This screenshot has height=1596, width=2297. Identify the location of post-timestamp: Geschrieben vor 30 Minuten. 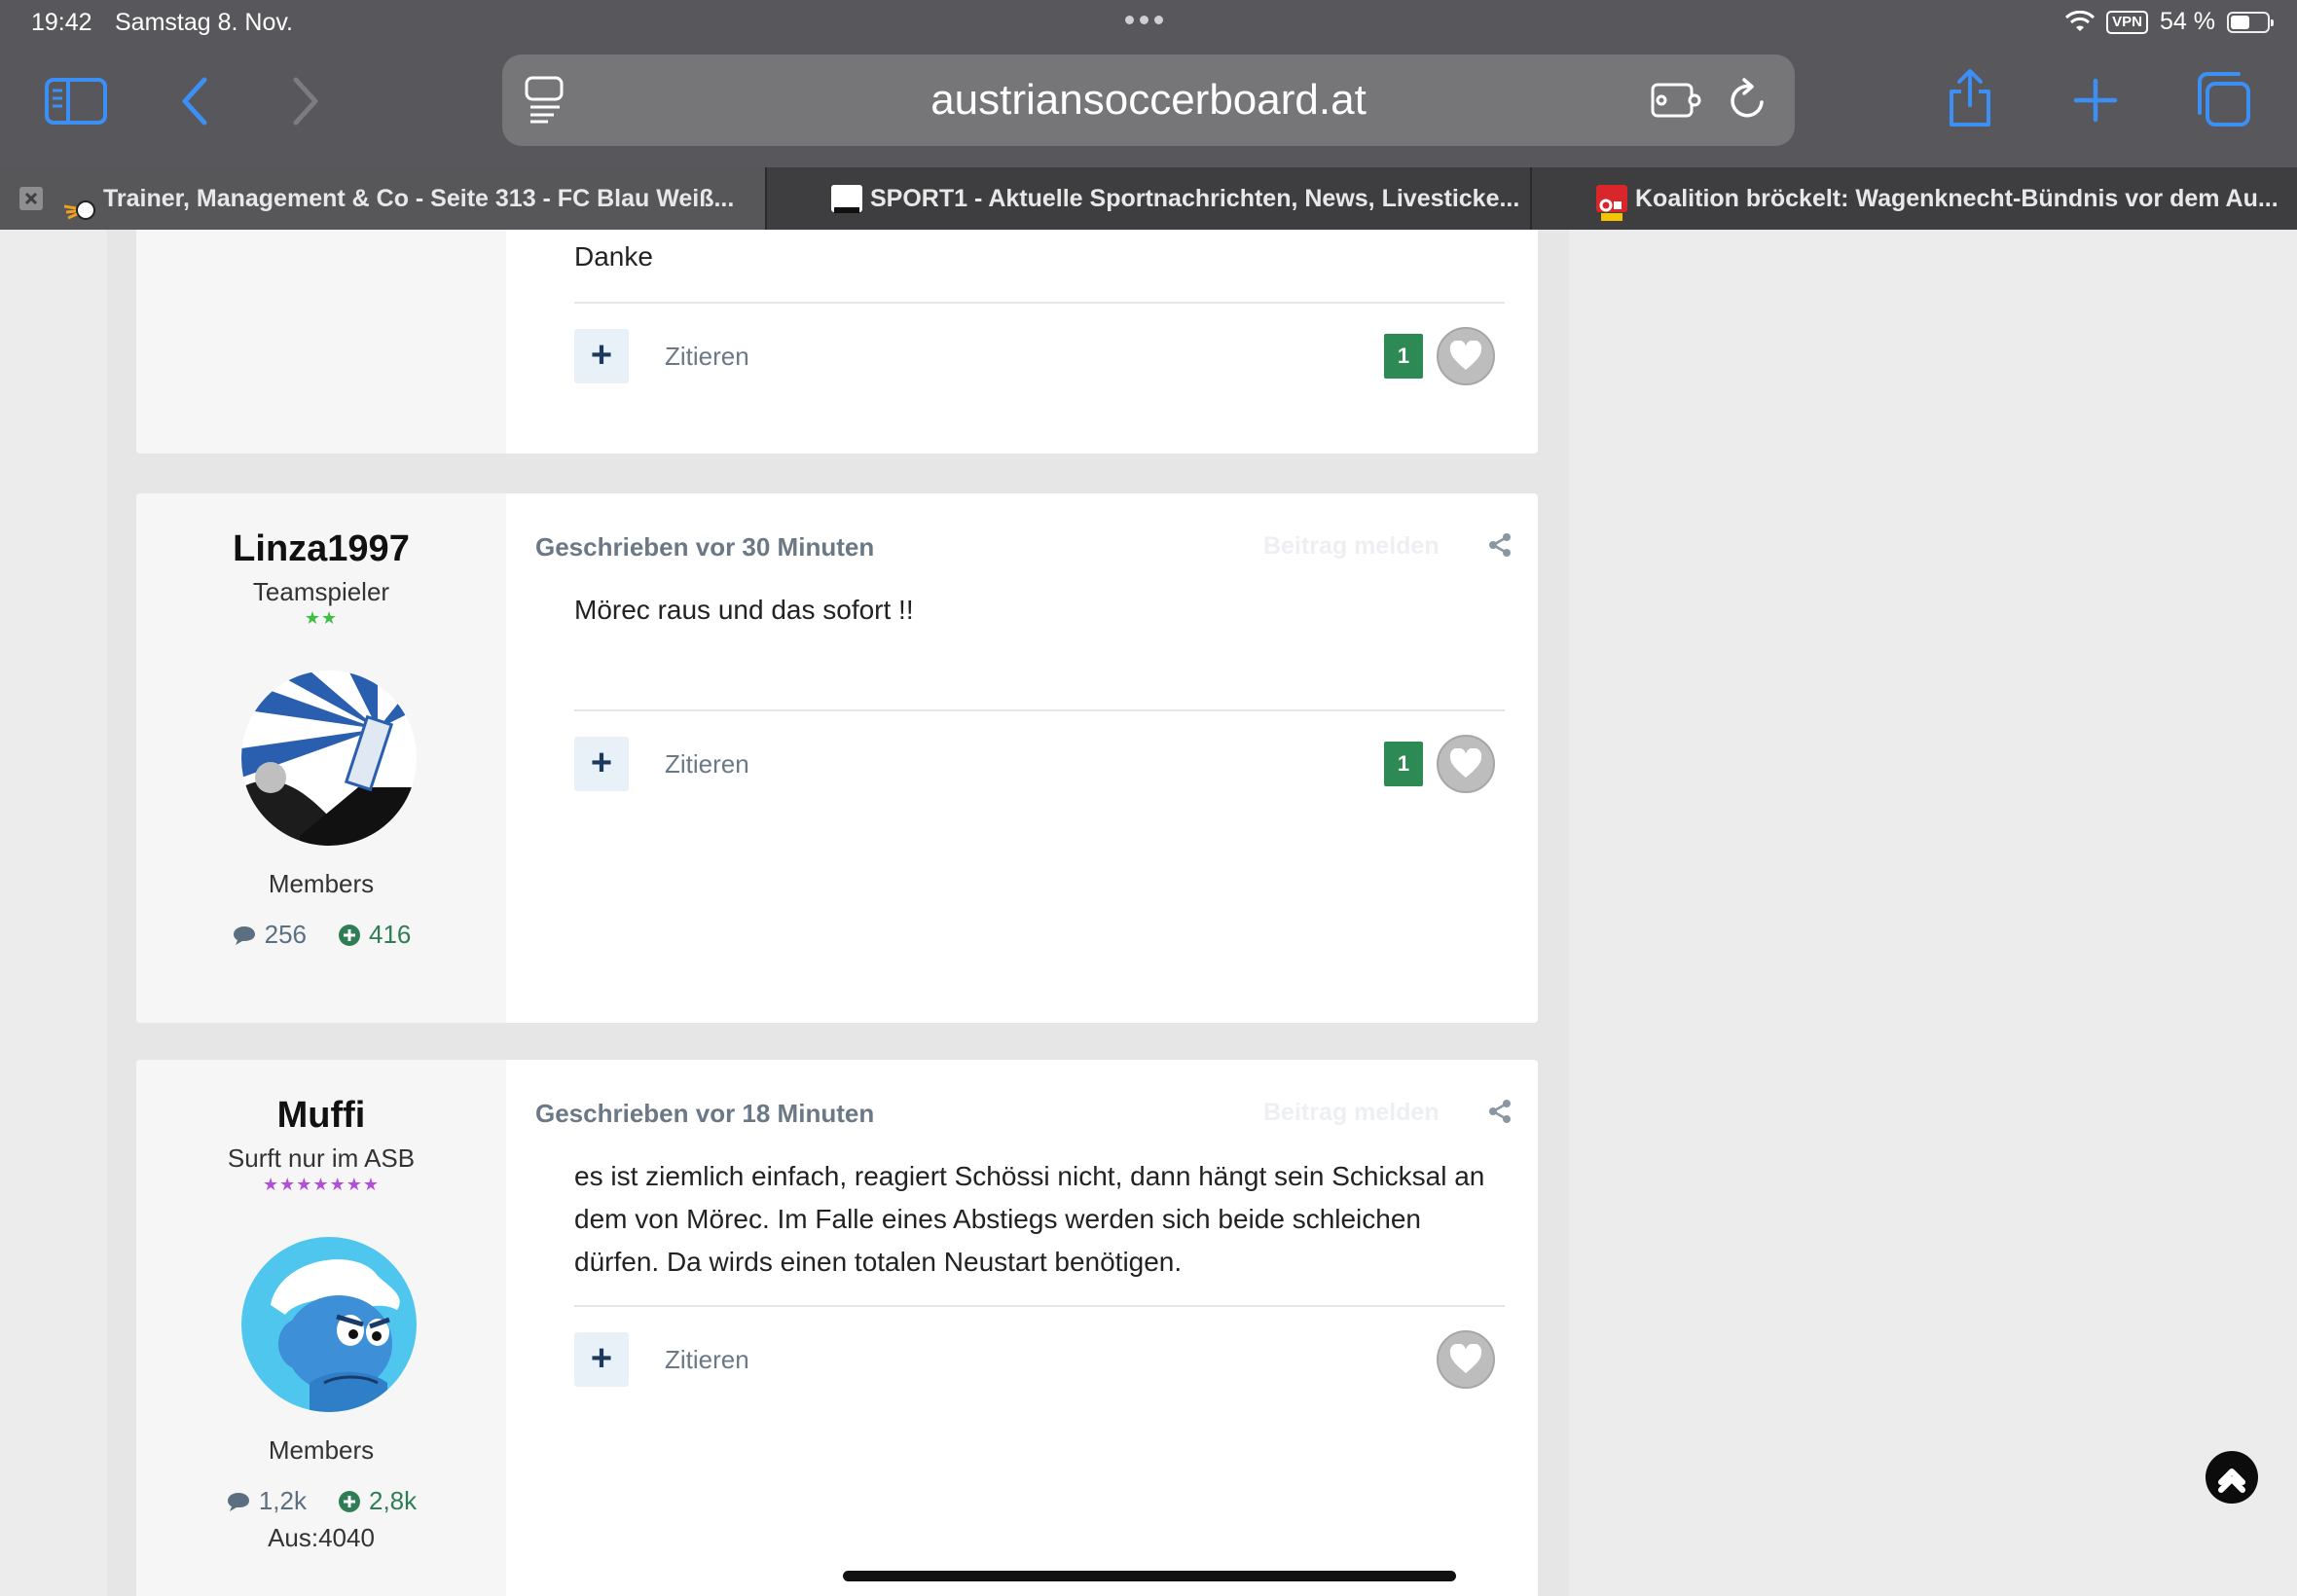
(704, 547).